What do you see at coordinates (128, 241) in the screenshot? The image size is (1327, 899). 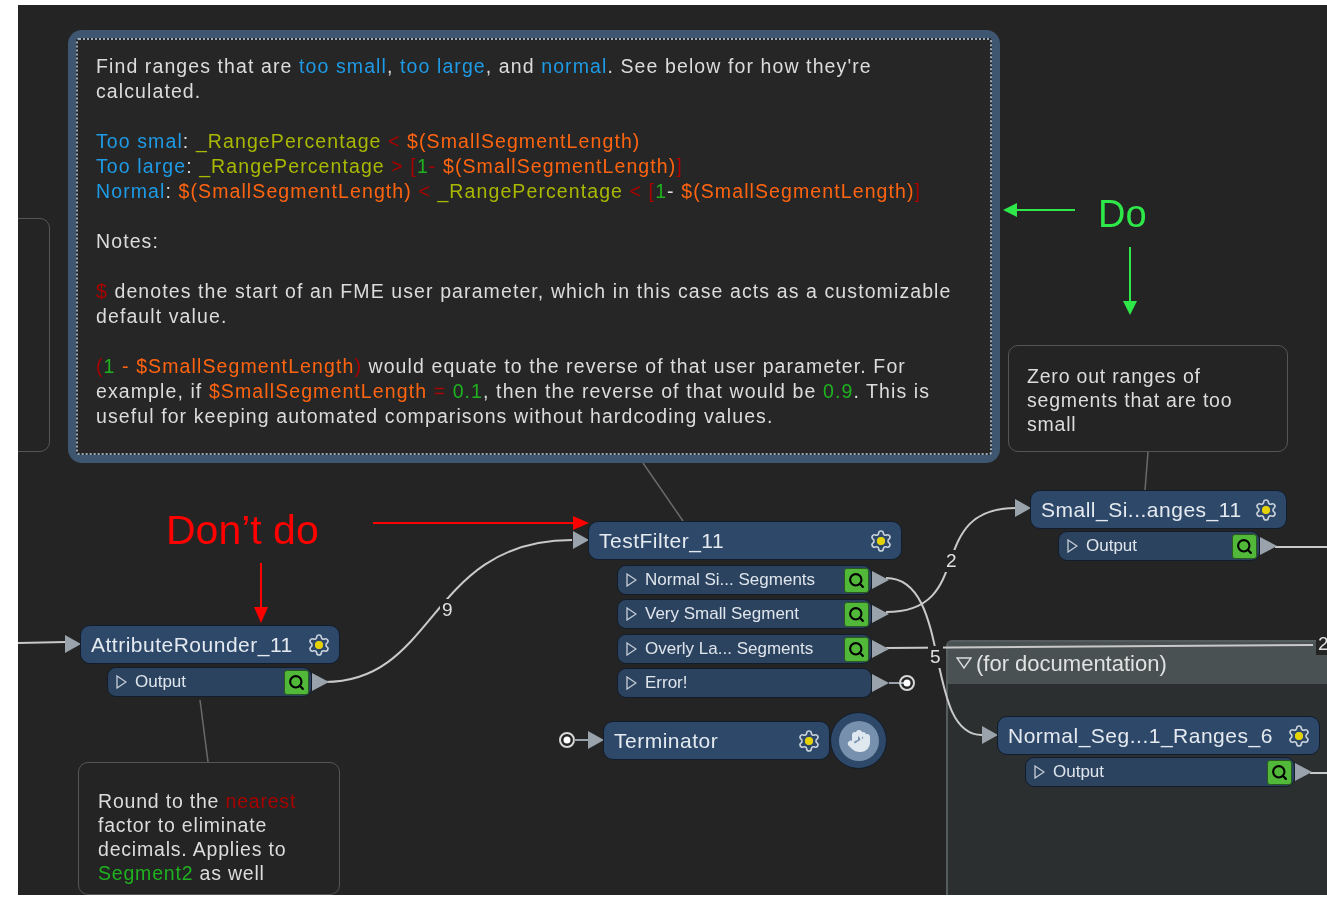 I see `annotation-text: Notes:` at bounding box center [128, 241].